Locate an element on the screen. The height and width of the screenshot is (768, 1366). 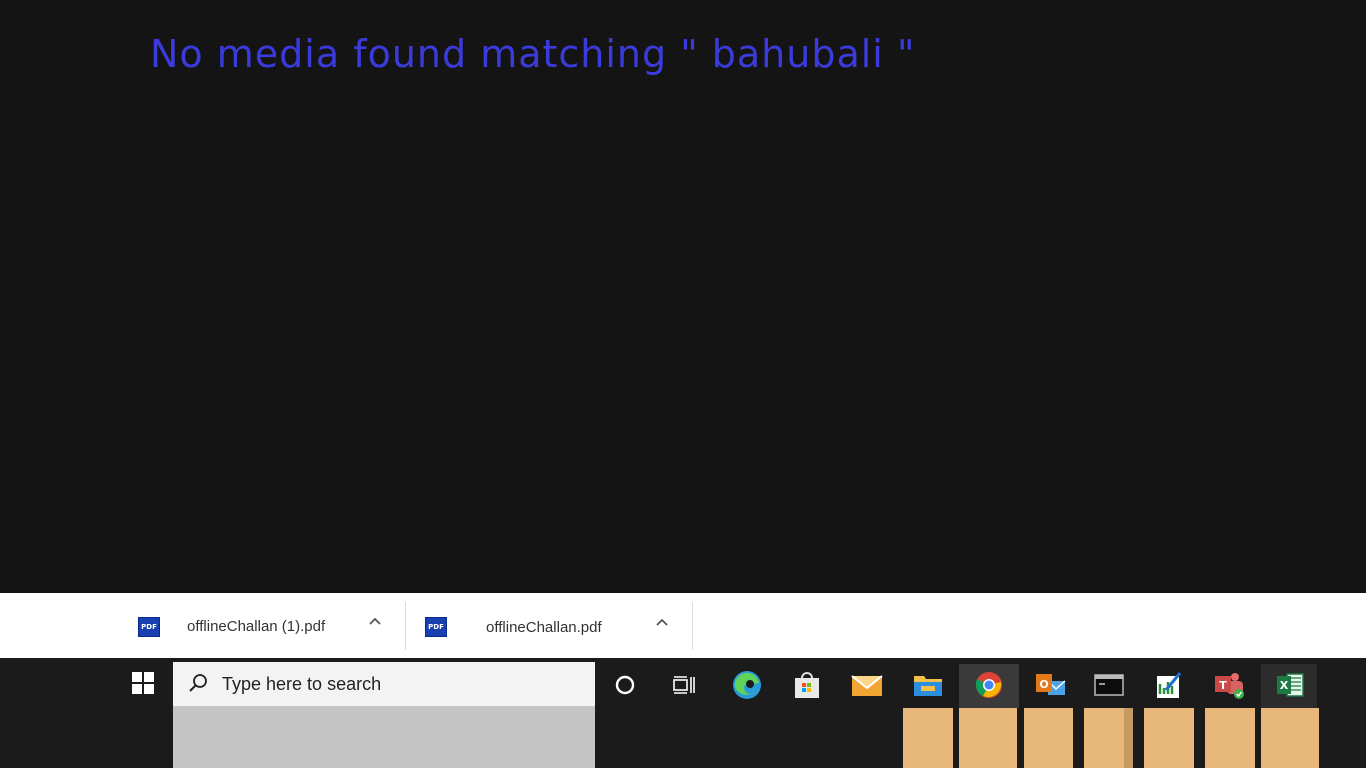
taskbar-search-box: Type here to search is located at coordinates (384, 684).